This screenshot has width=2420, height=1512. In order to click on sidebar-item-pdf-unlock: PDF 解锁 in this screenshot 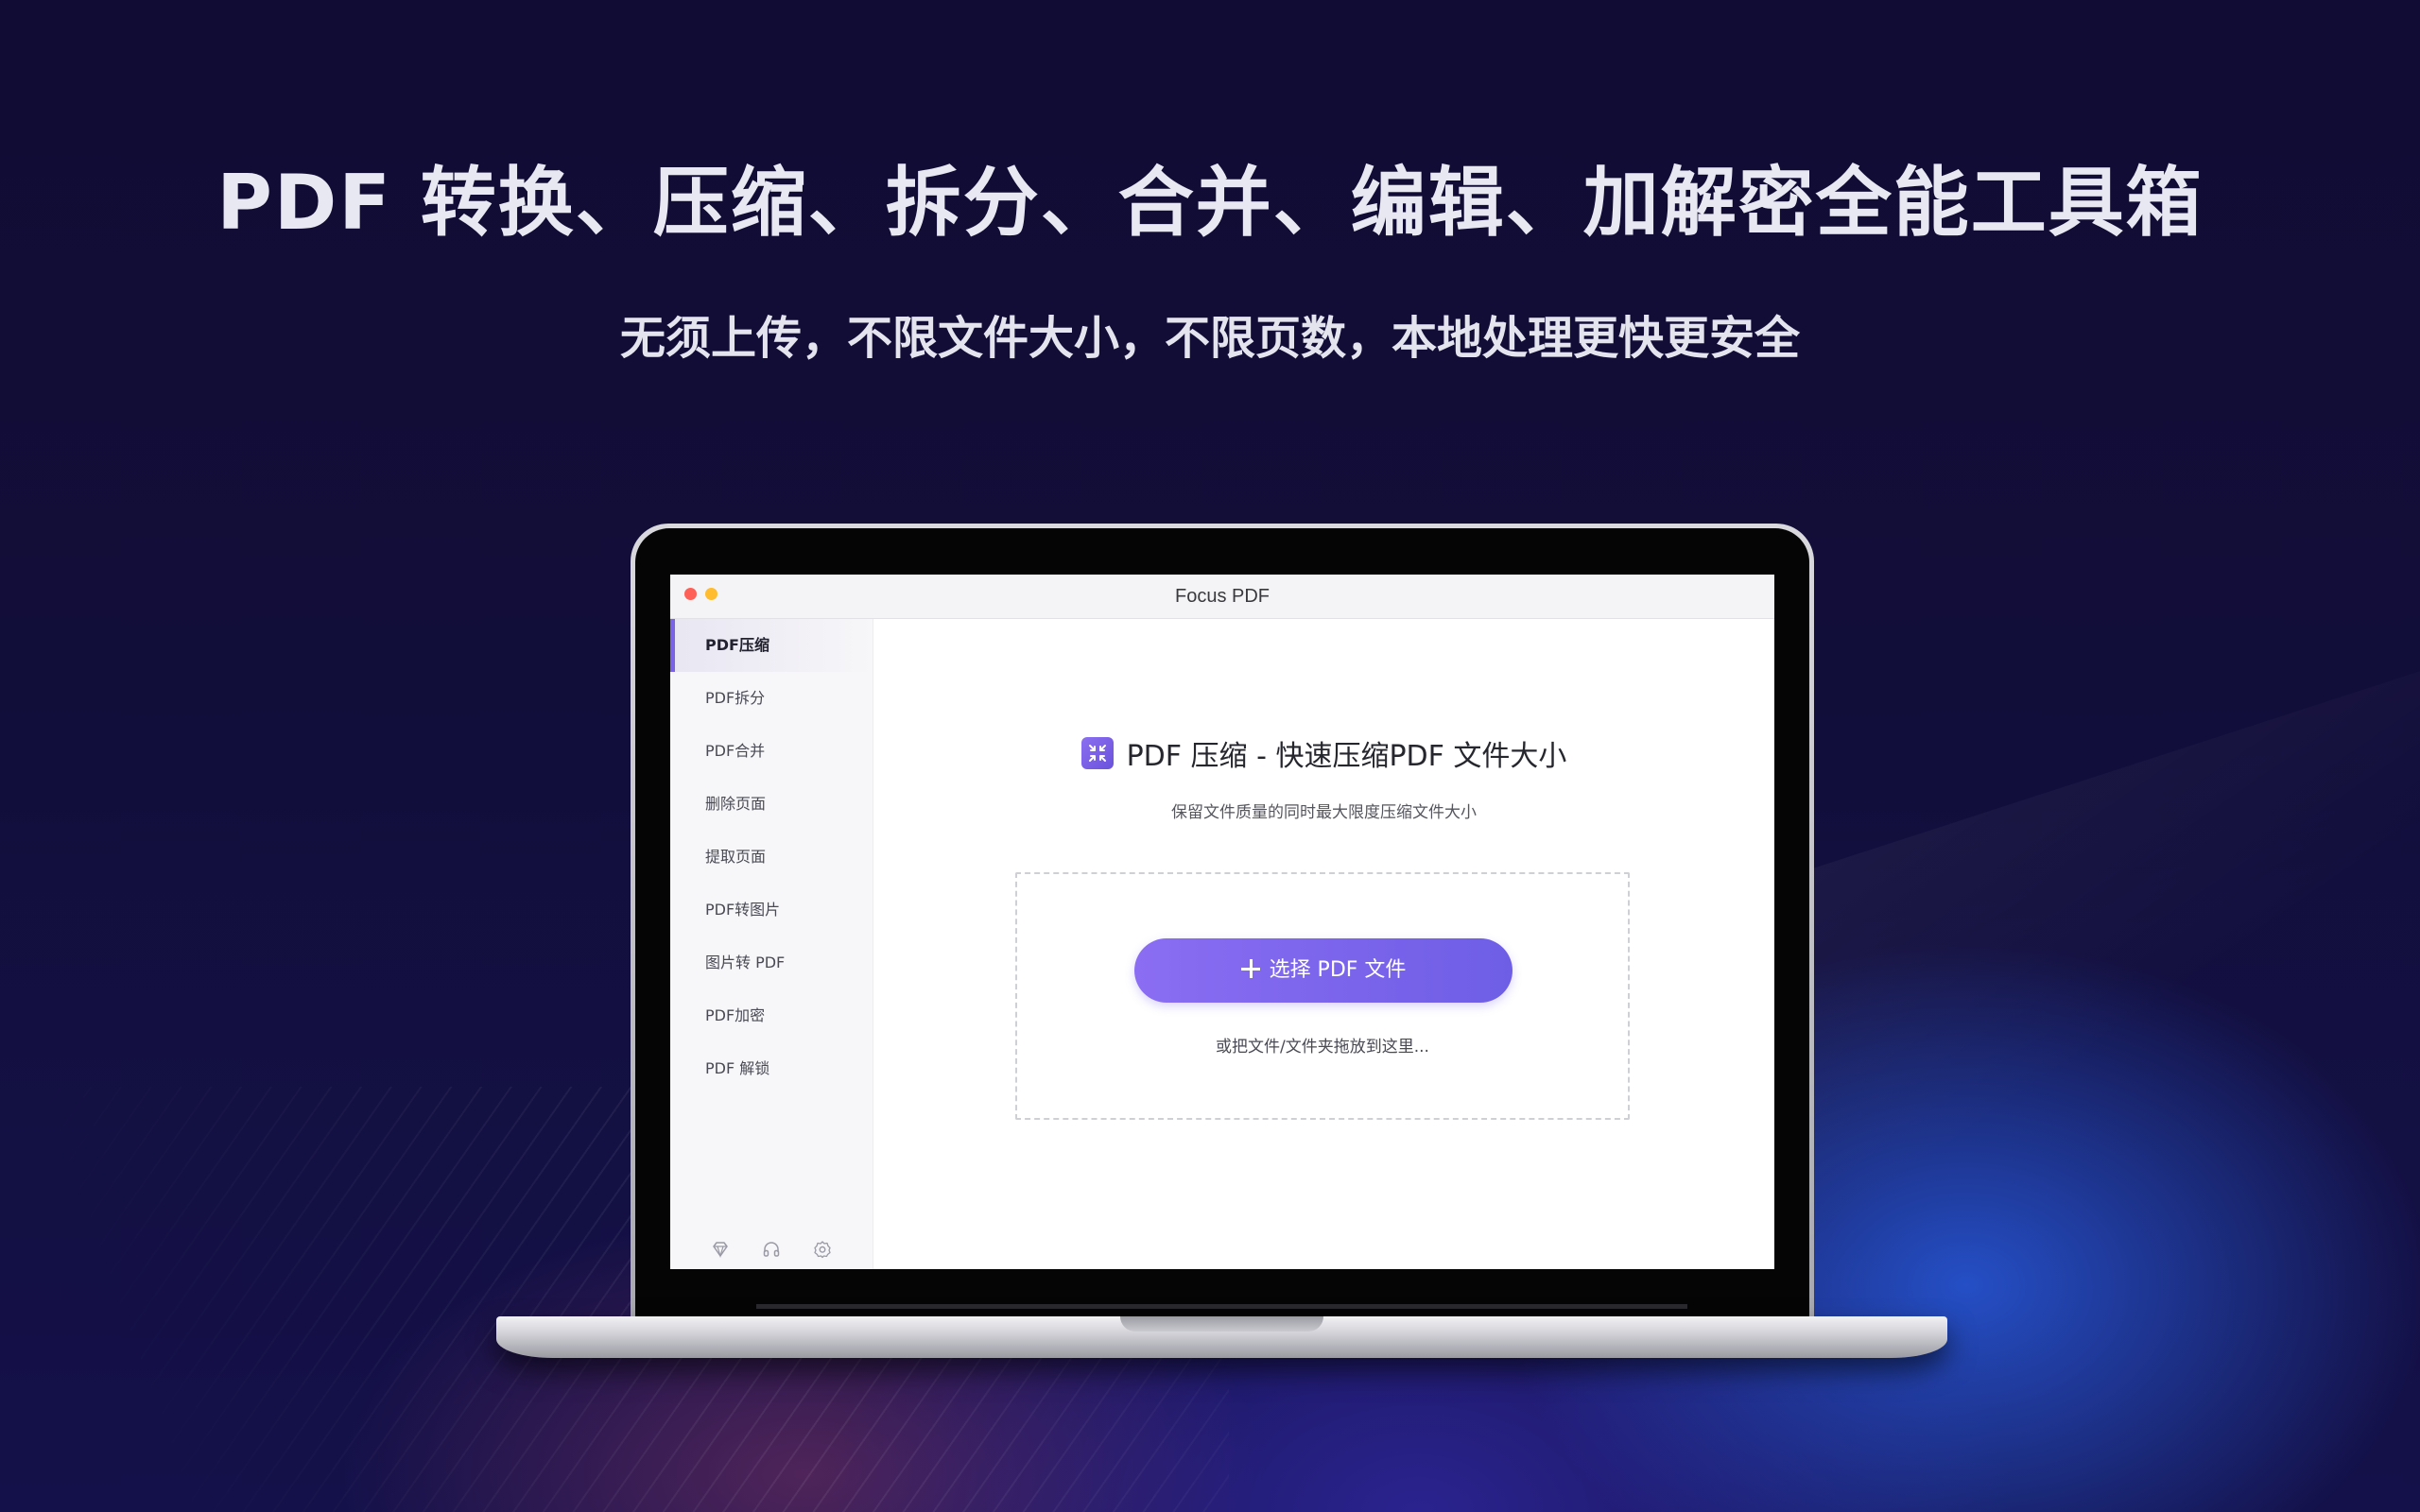, I will do `click(771, 1068)`.